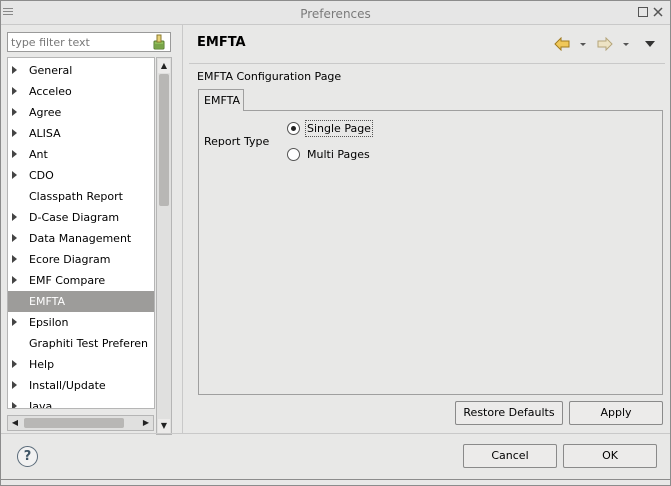  What do you see at coordinates (164, 426) in the screenshot?
I see `scroll-down-icon: ▼` at bounding box center [164, 426].